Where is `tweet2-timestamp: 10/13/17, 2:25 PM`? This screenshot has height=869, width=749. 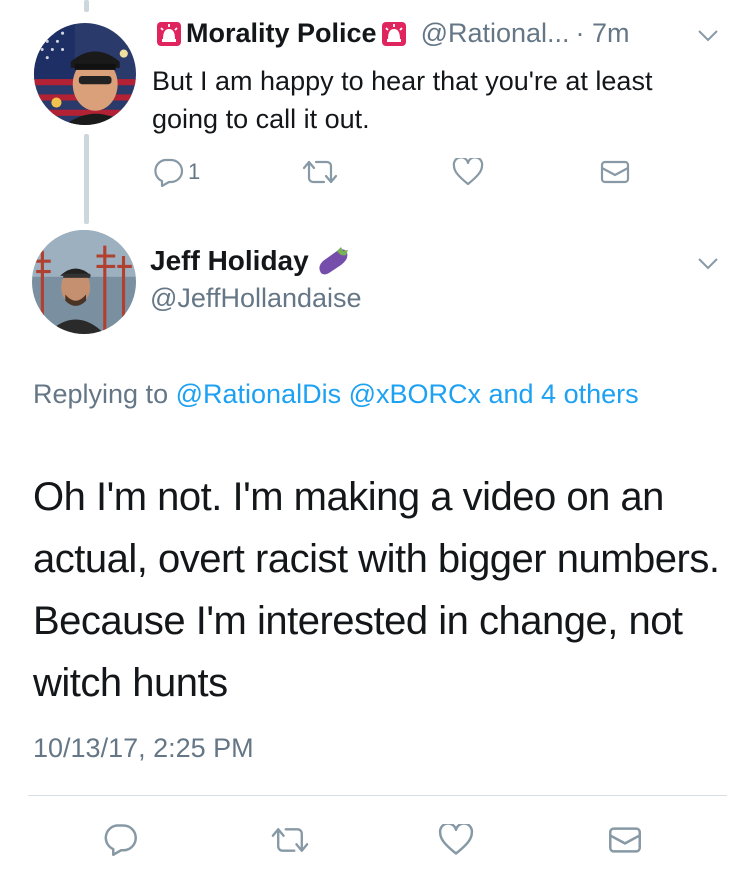 tweet2-timestamp: 10/13/17, 2:25 PM is located at coordinates (143, 748).